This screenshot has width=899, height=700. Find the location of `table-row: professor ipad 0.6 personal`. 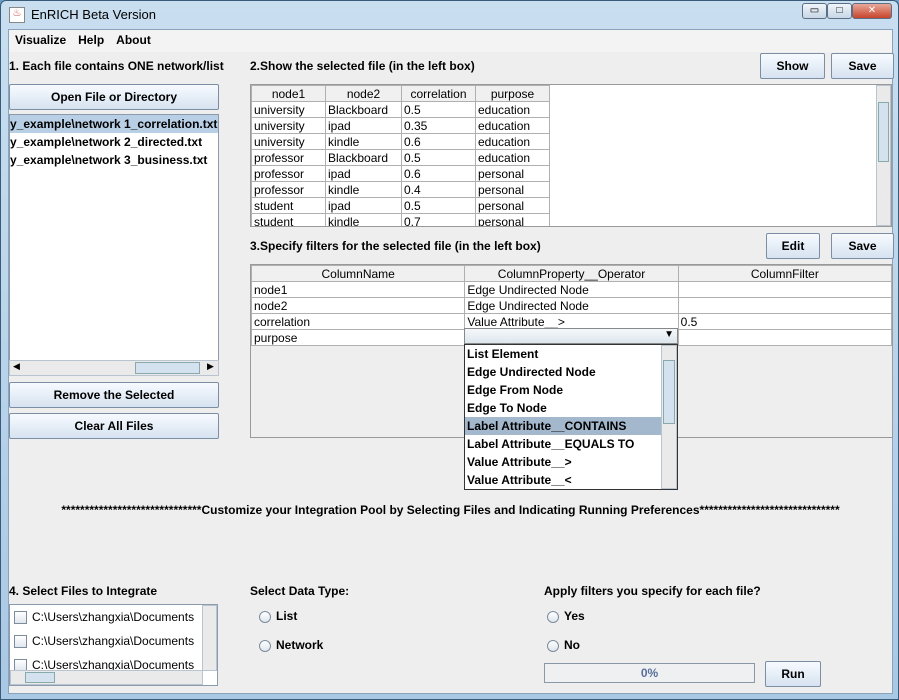

table-row: professor ipad 0.6 personal is located at coordinates (400, 173).